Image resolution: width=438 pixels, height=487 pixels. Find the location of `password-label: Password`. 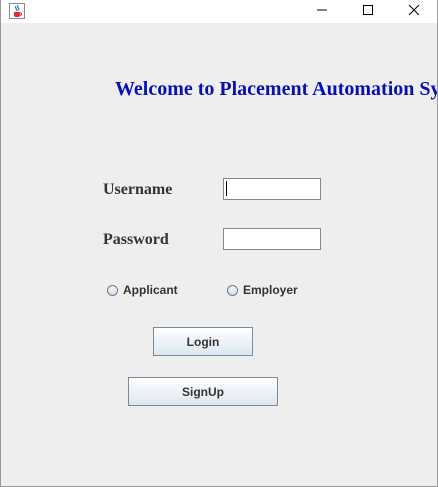

password-label: Password is located at coordinates (136, 239).